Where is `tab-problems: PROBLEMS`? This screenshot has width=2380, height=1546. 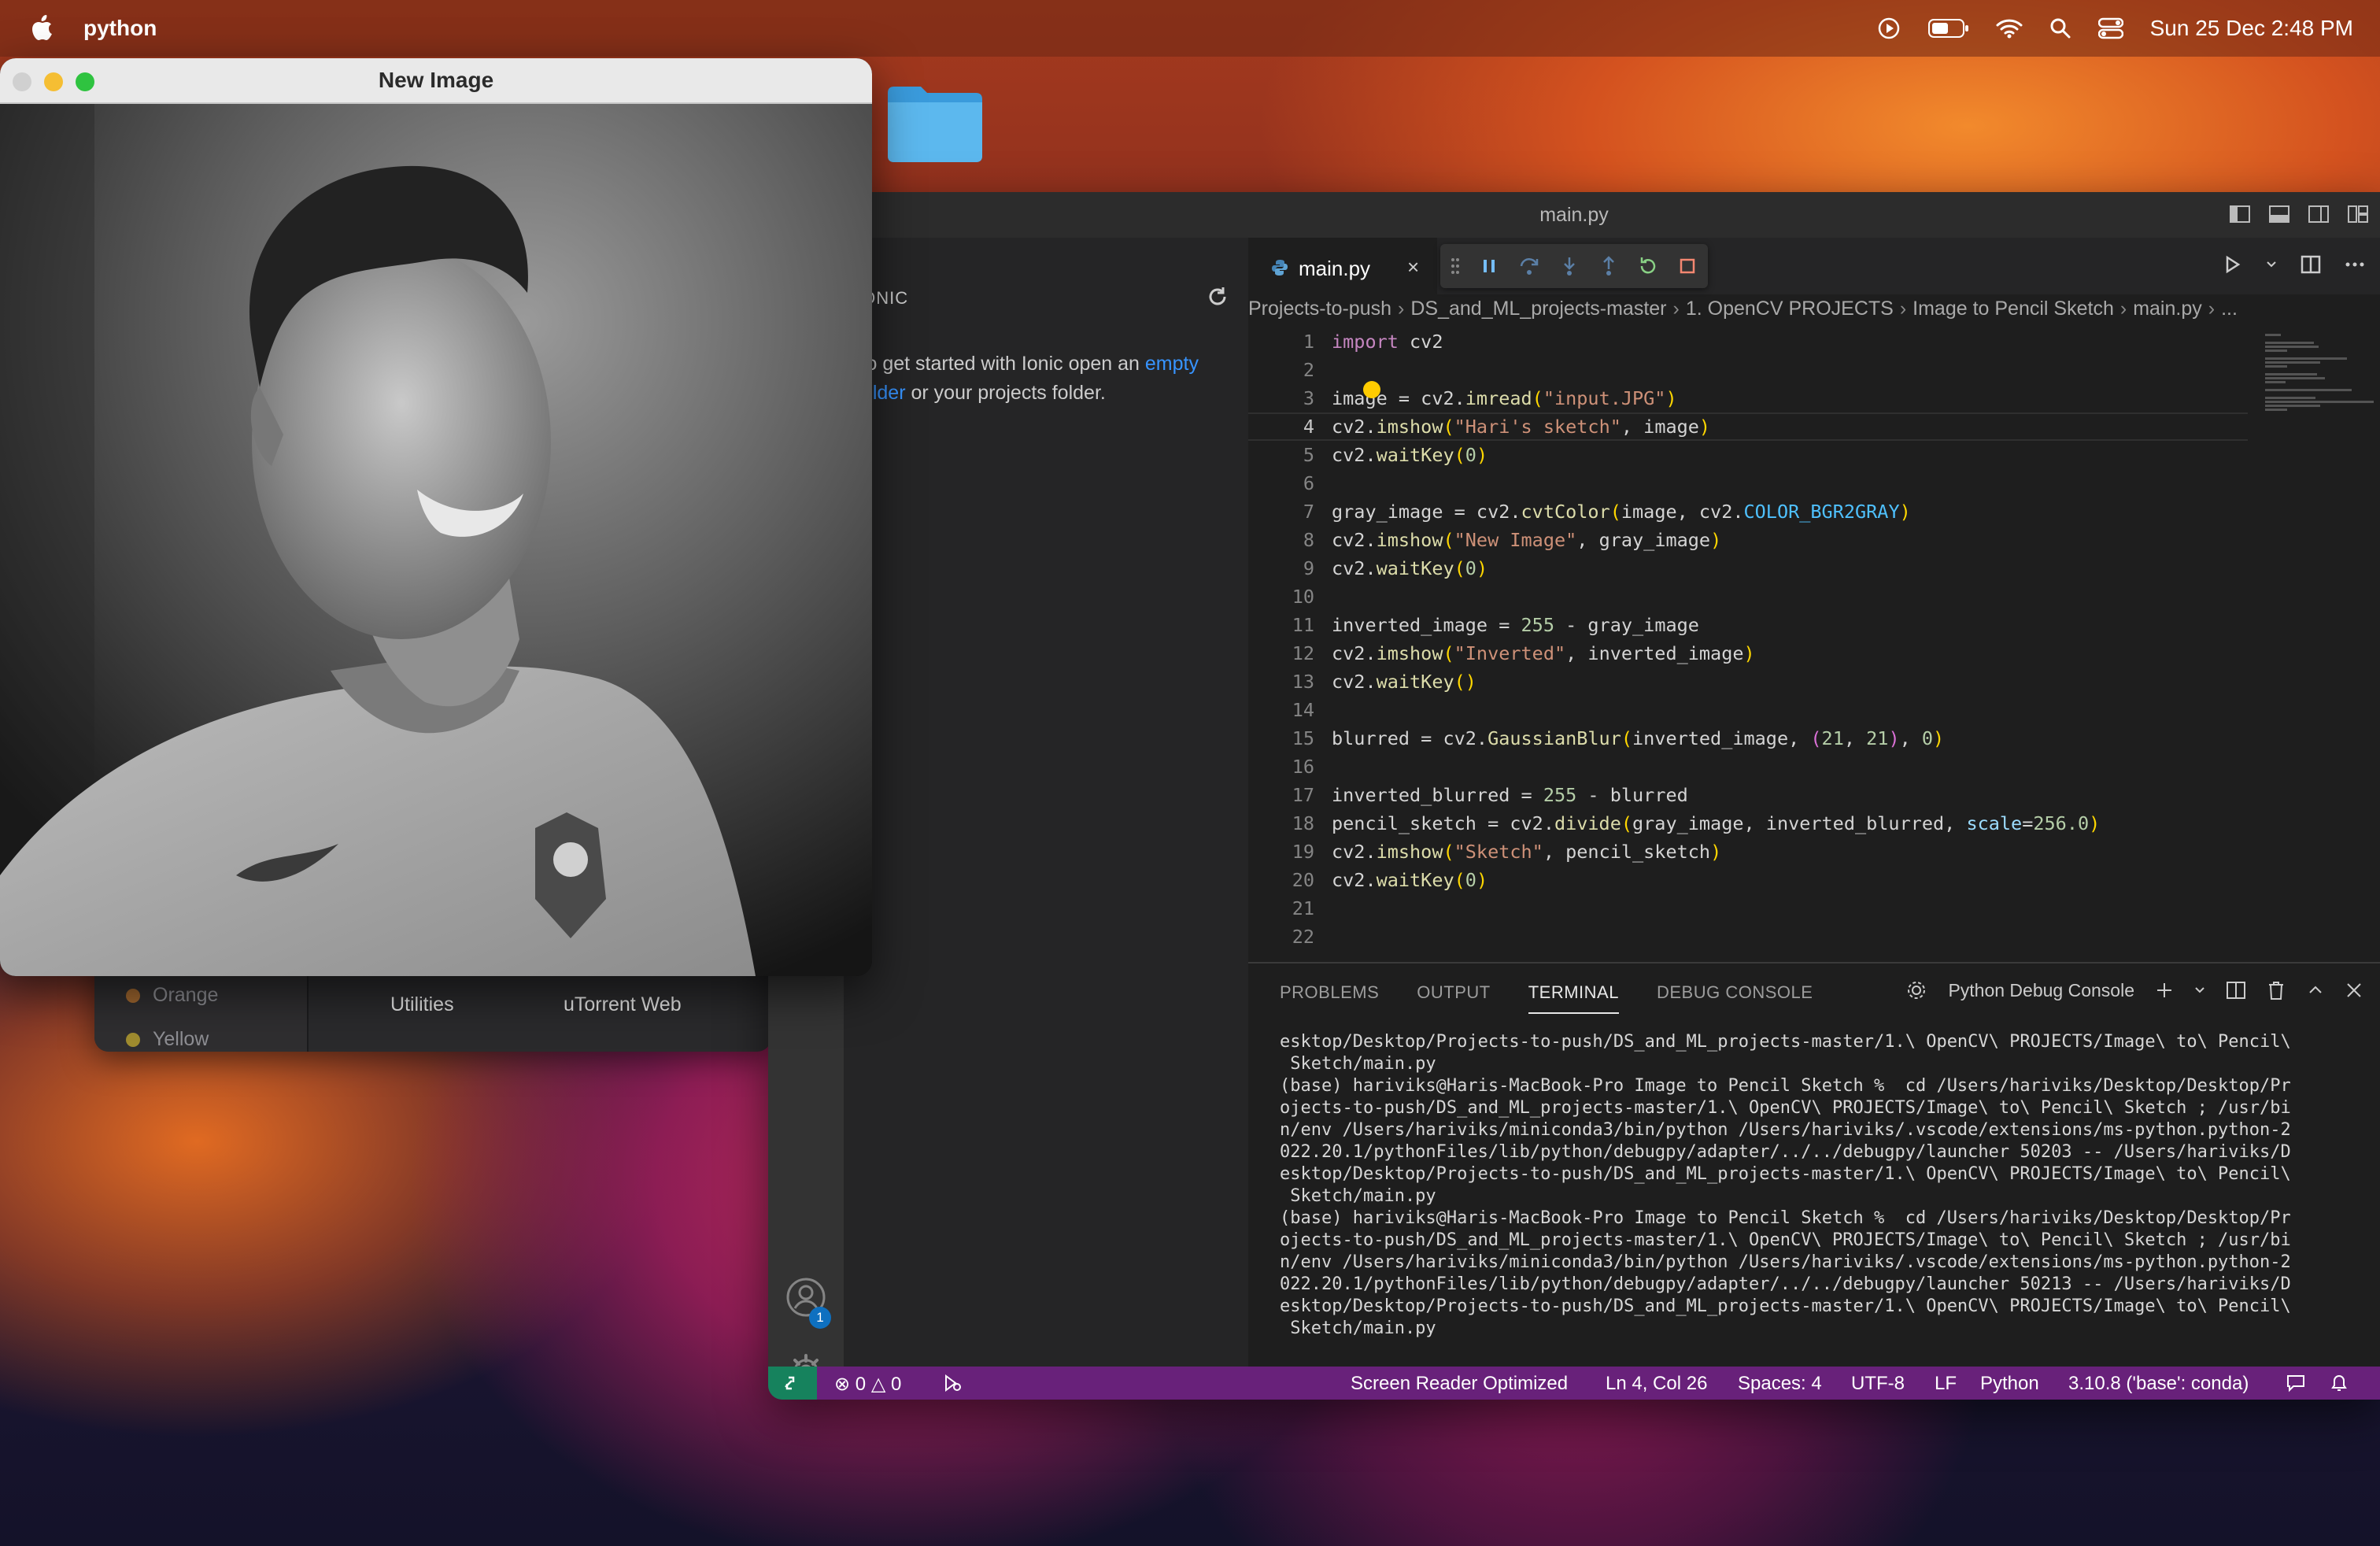
tab-problems: PROBLEMS is located at coordinates (1329, 998).